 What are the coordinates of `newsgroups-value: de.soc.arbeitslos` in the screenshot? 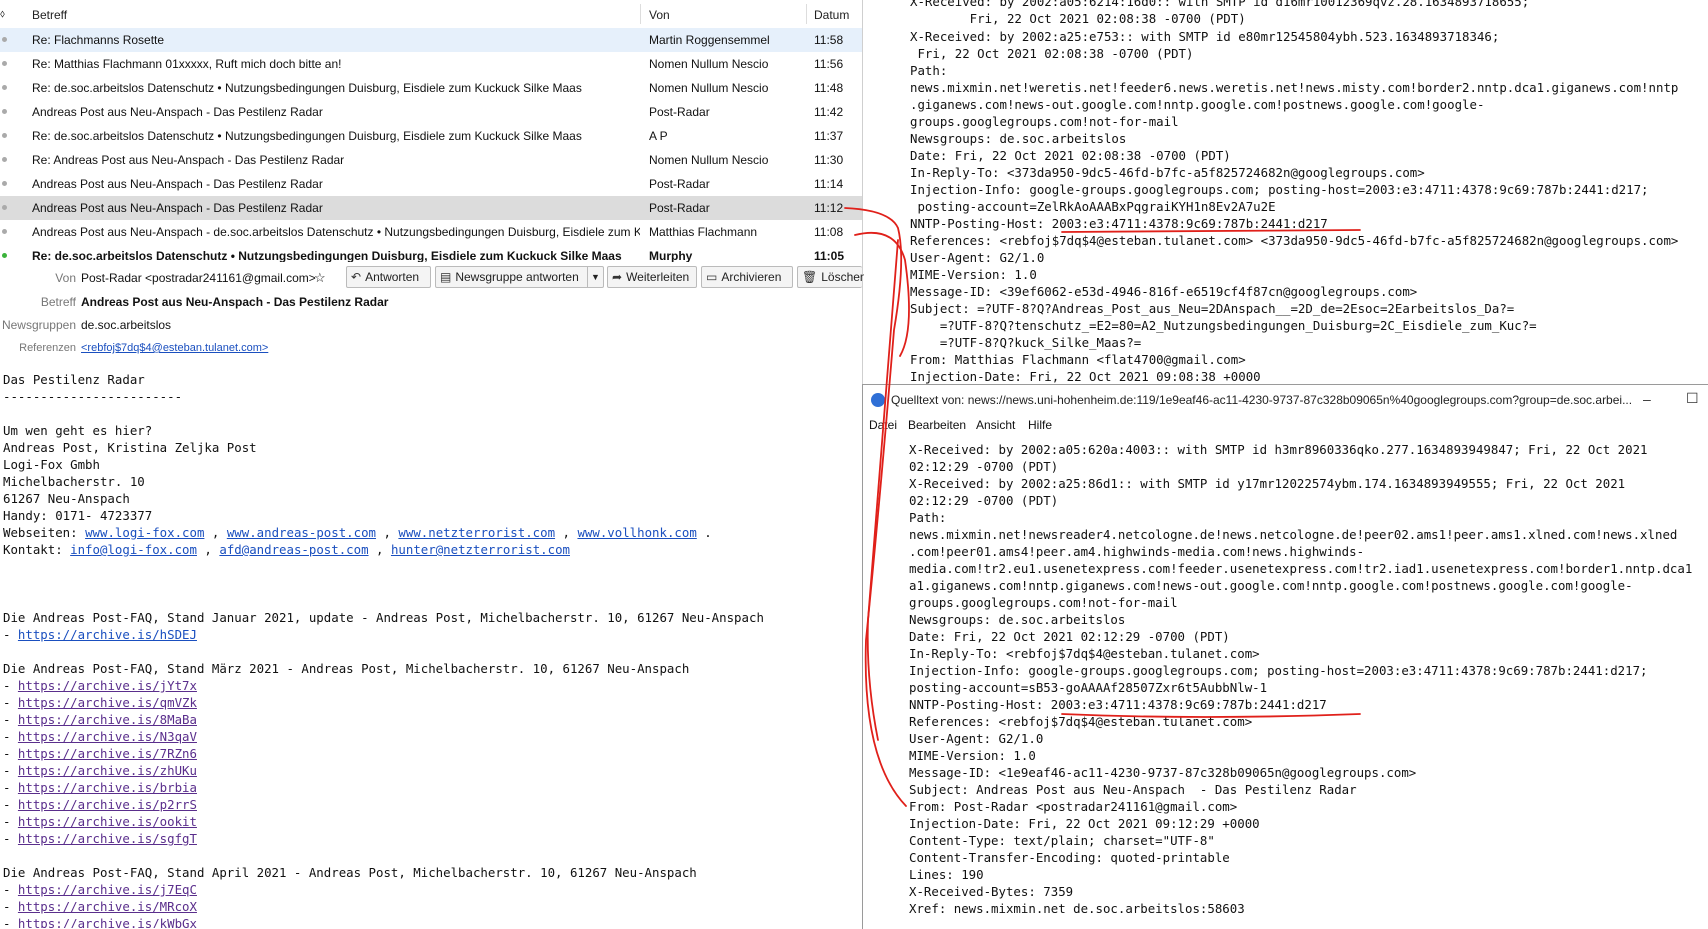 It's located at (126, 325).